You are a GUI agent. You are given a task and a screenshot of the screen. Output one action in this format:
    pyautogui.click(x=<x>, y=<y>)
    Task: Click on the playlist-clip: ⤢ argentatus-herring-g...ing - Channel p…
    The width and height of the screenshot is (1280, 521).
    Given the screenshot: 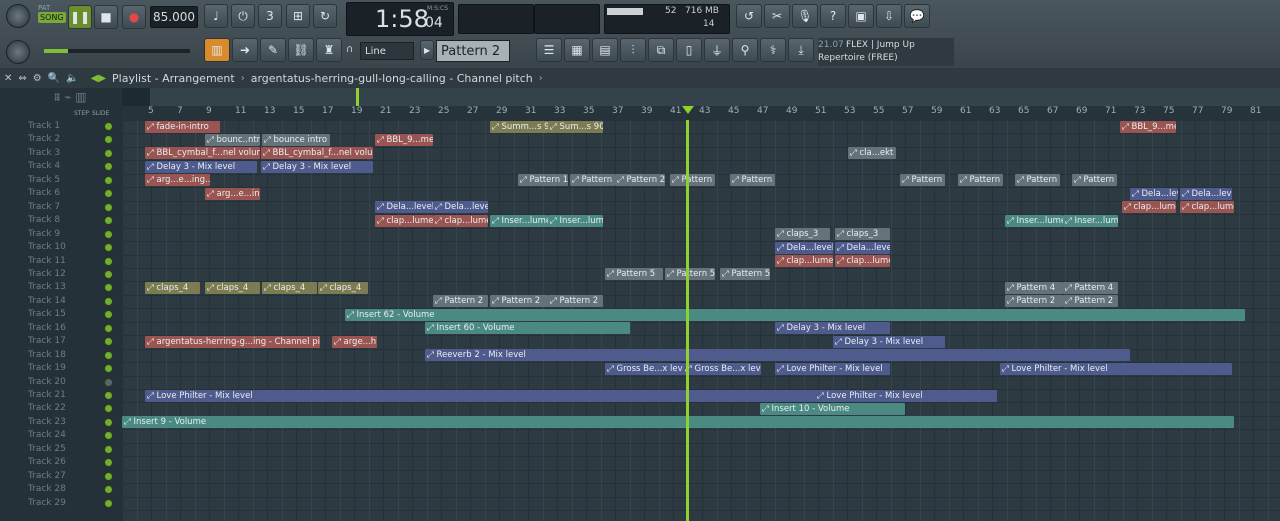 What is the action you would take?
    pyautogui.click(x=232, y=341)
    